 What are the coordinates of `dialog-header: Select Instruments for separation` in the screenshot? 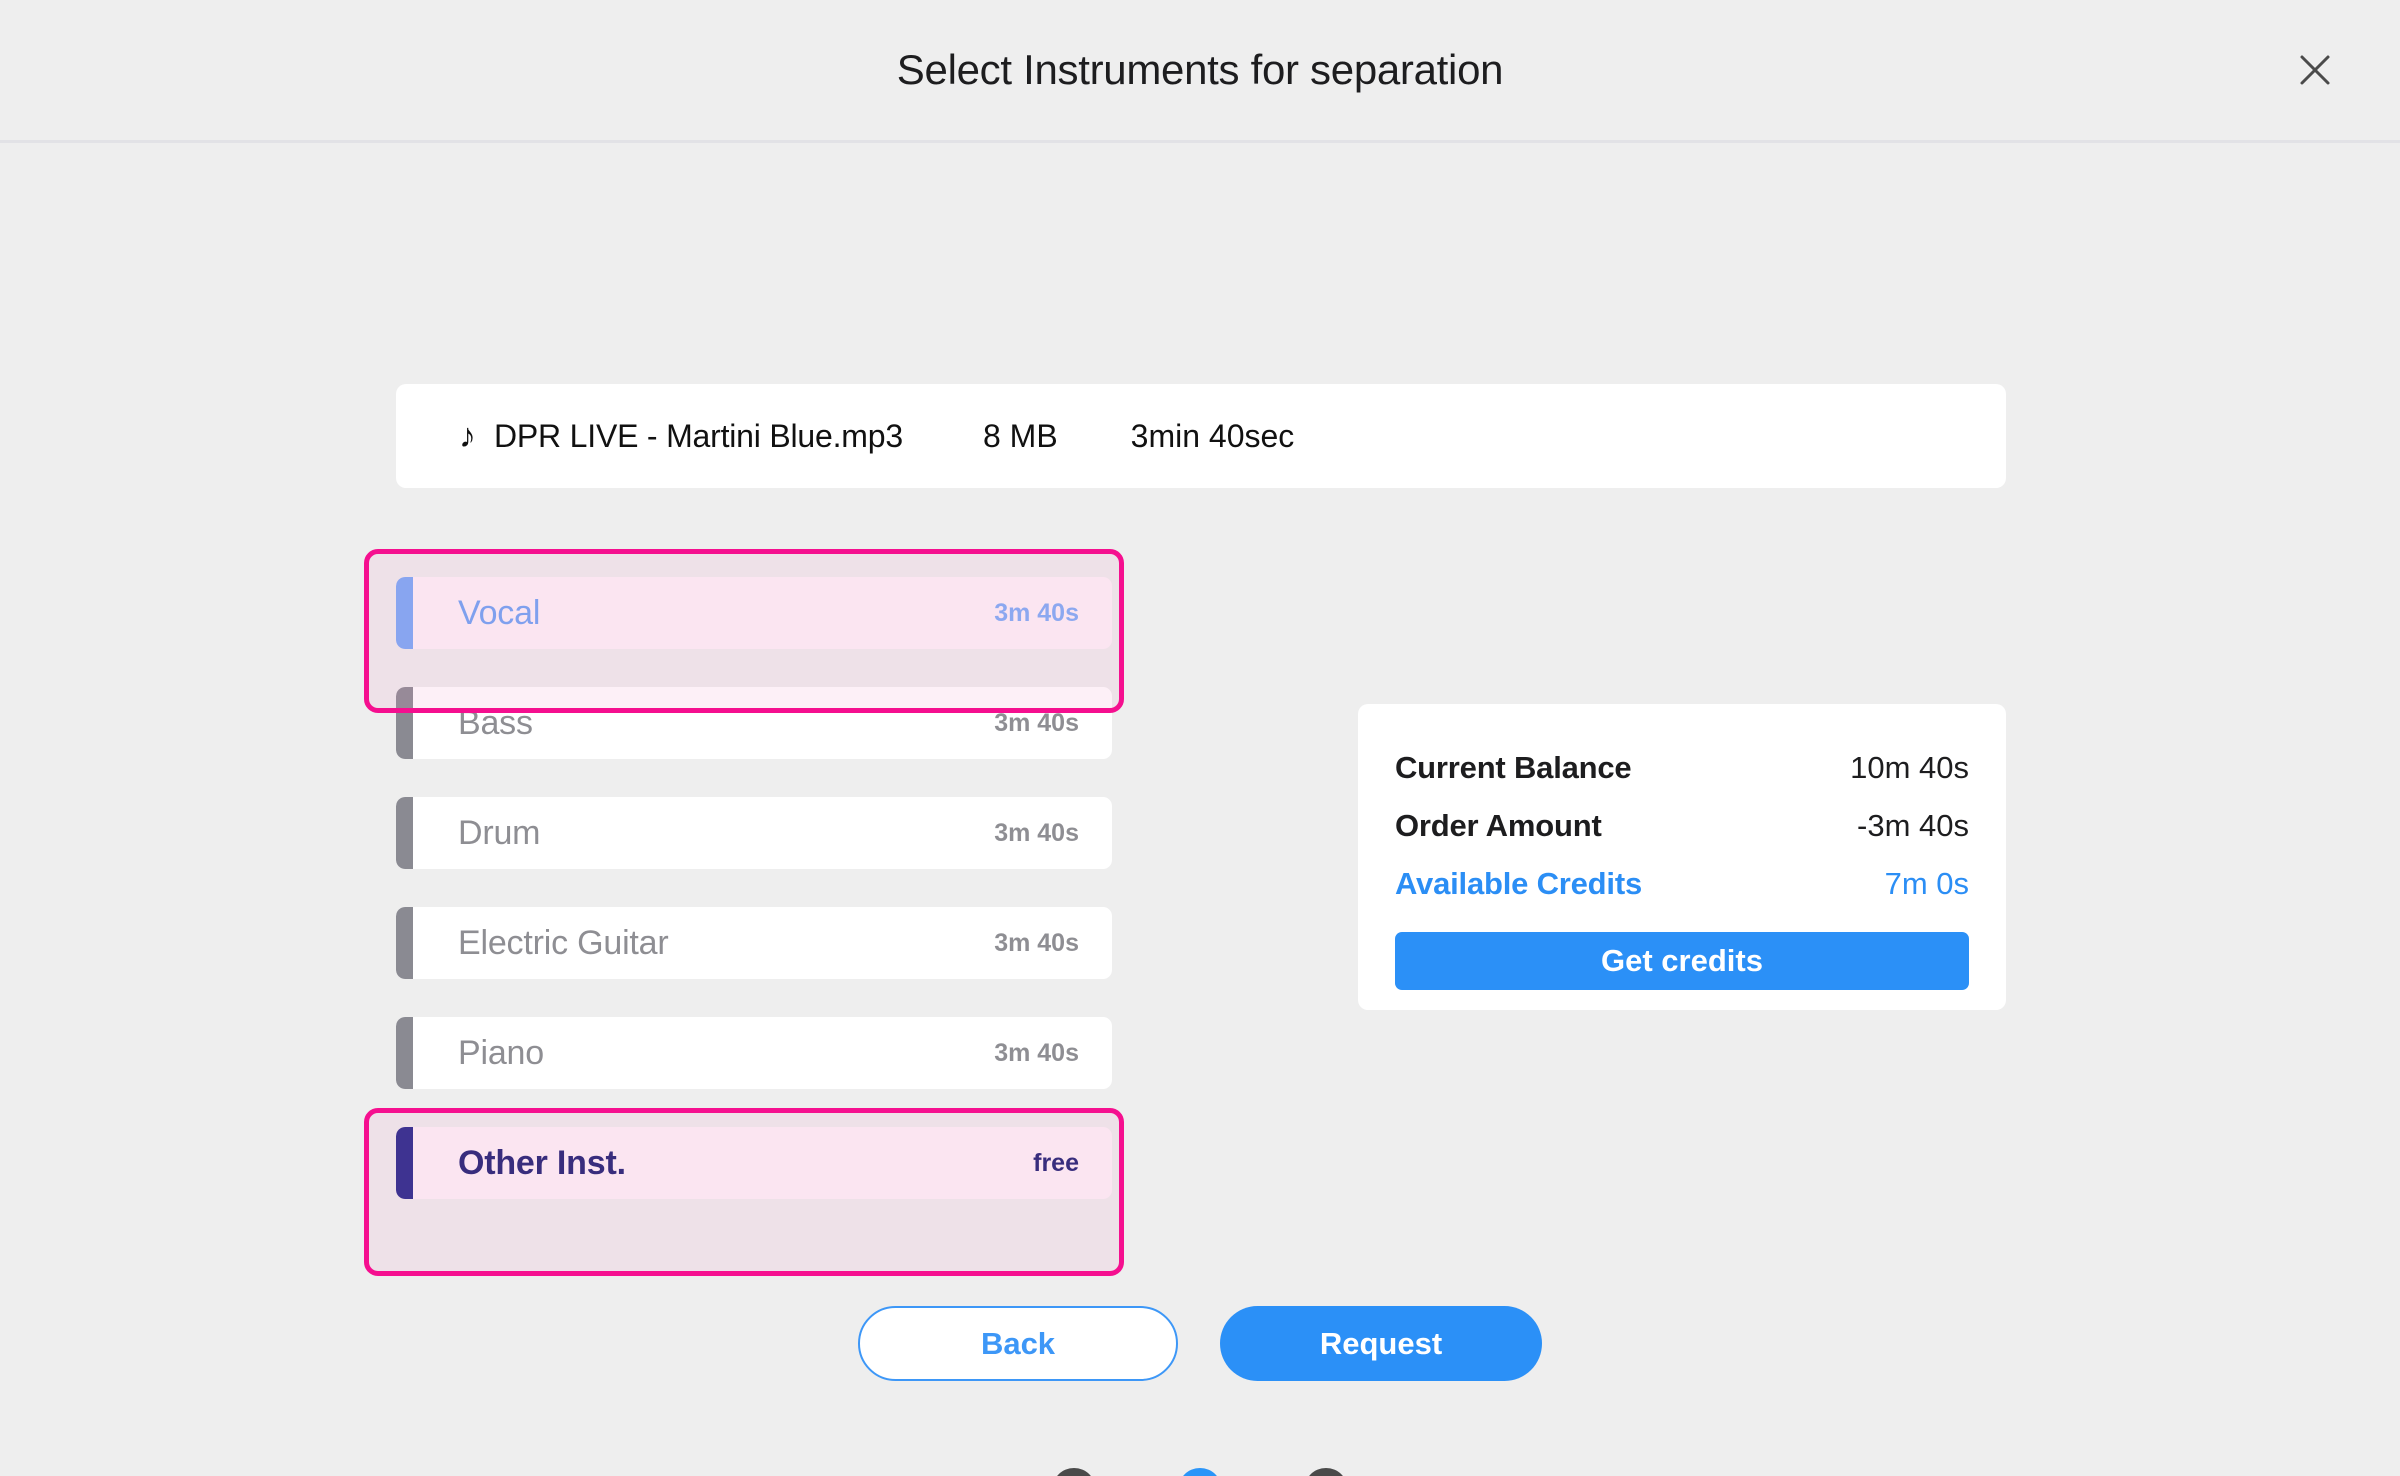 It's located at (1200, 71).